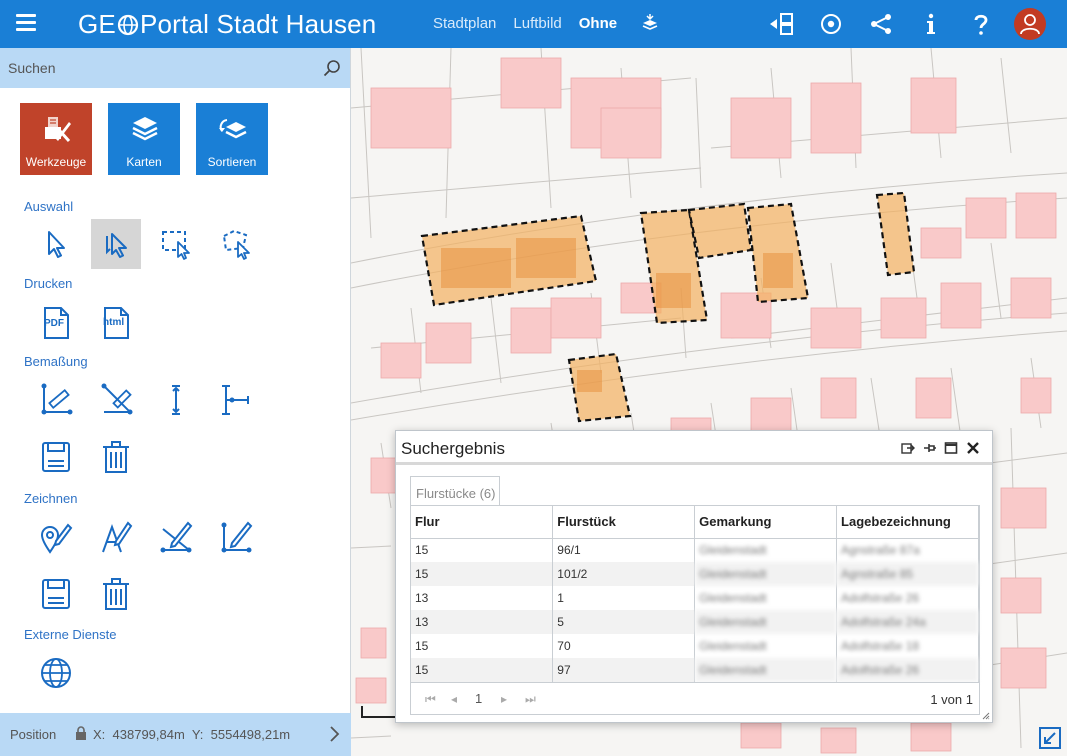 The width and height of the screenshot is (1067, 756). What do you see at coordinates (464, 23) in the screenshot?
I see `nav-stadtplan: Stadtplan` at bounding box center [464, 23].